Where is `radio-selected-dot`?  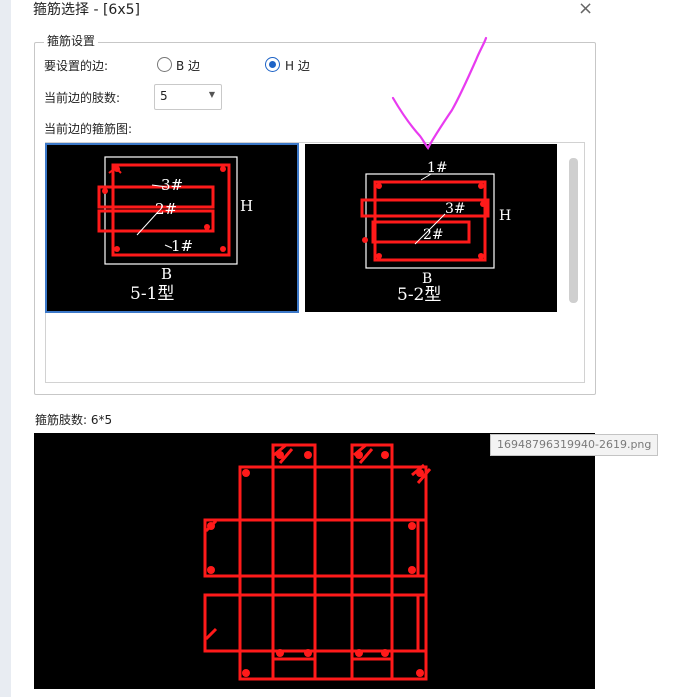
radio-selected-dot is located at coordinates (272, 64).